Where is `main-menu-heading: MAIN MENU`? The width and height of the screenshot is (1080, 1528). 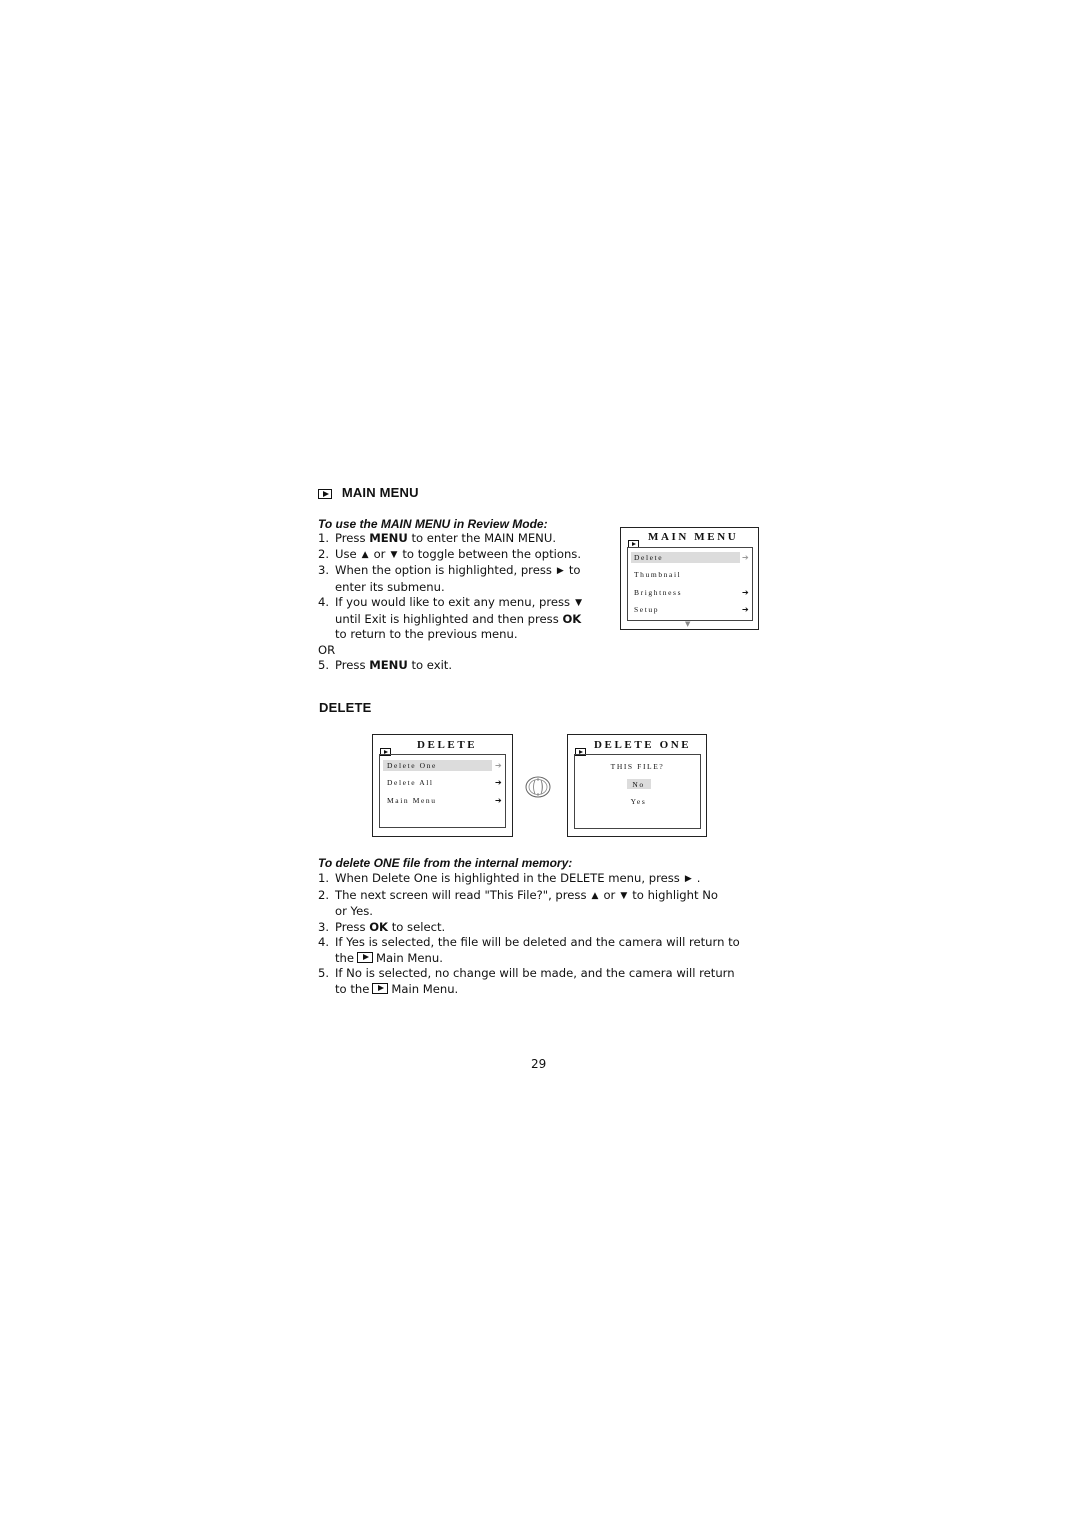 main-menu-heading: MAIN MENU is located at coordinates (368, 492).